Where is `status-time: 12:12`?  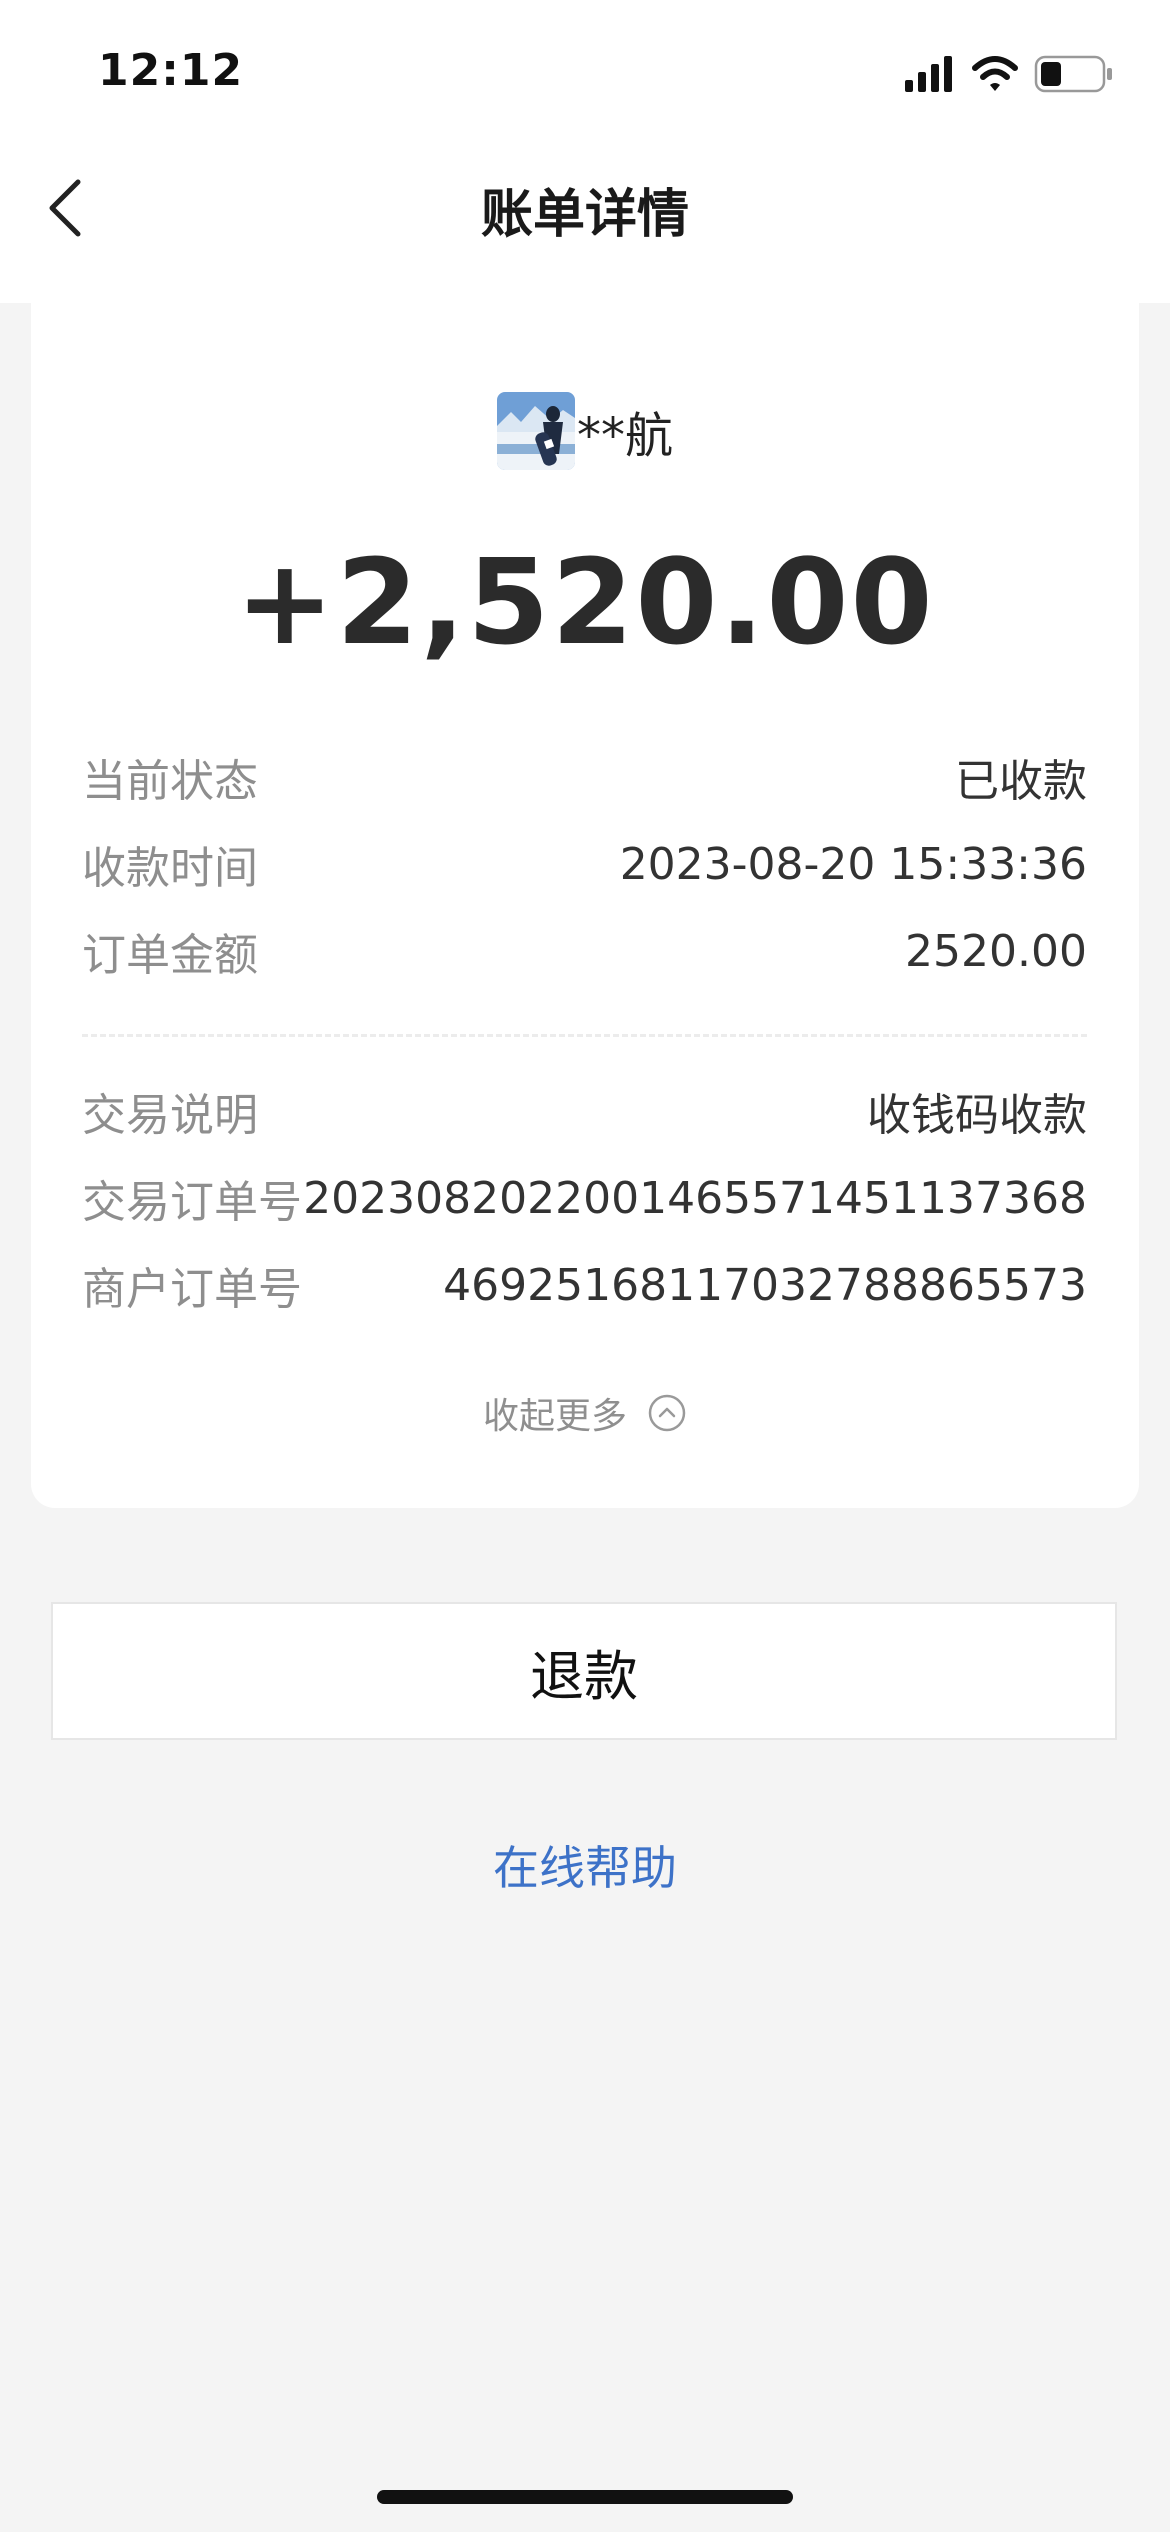
status-time: 12:12 is located at coordinates (171, 70).